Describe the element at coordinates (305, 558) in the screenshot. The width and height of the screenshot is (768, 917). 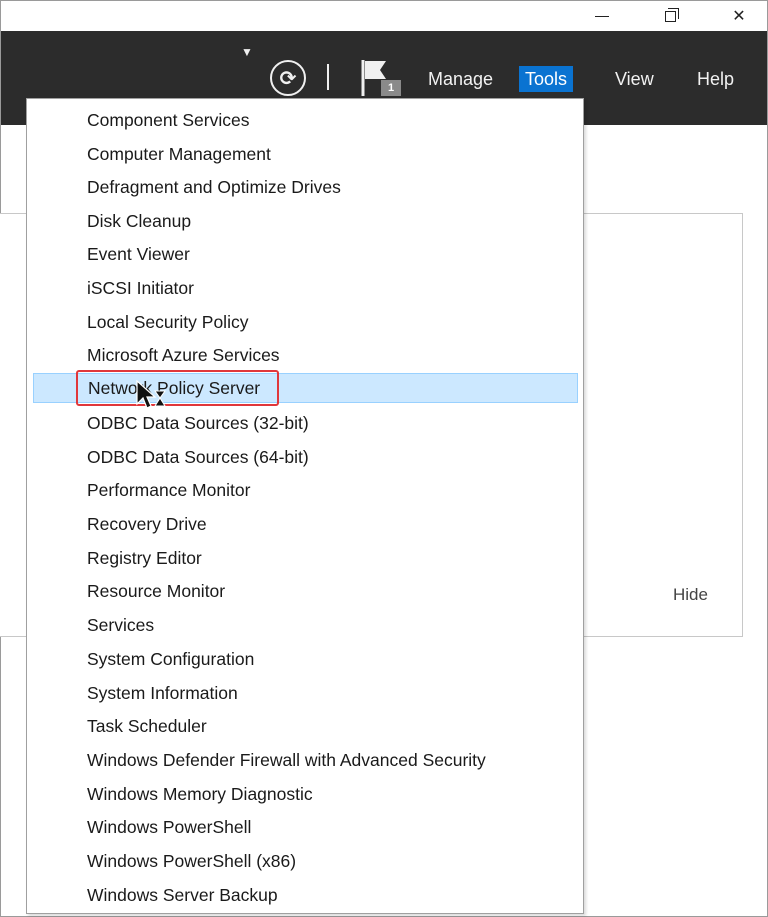
I see `menu-item-registry-editor: Registry Editor` at that location.